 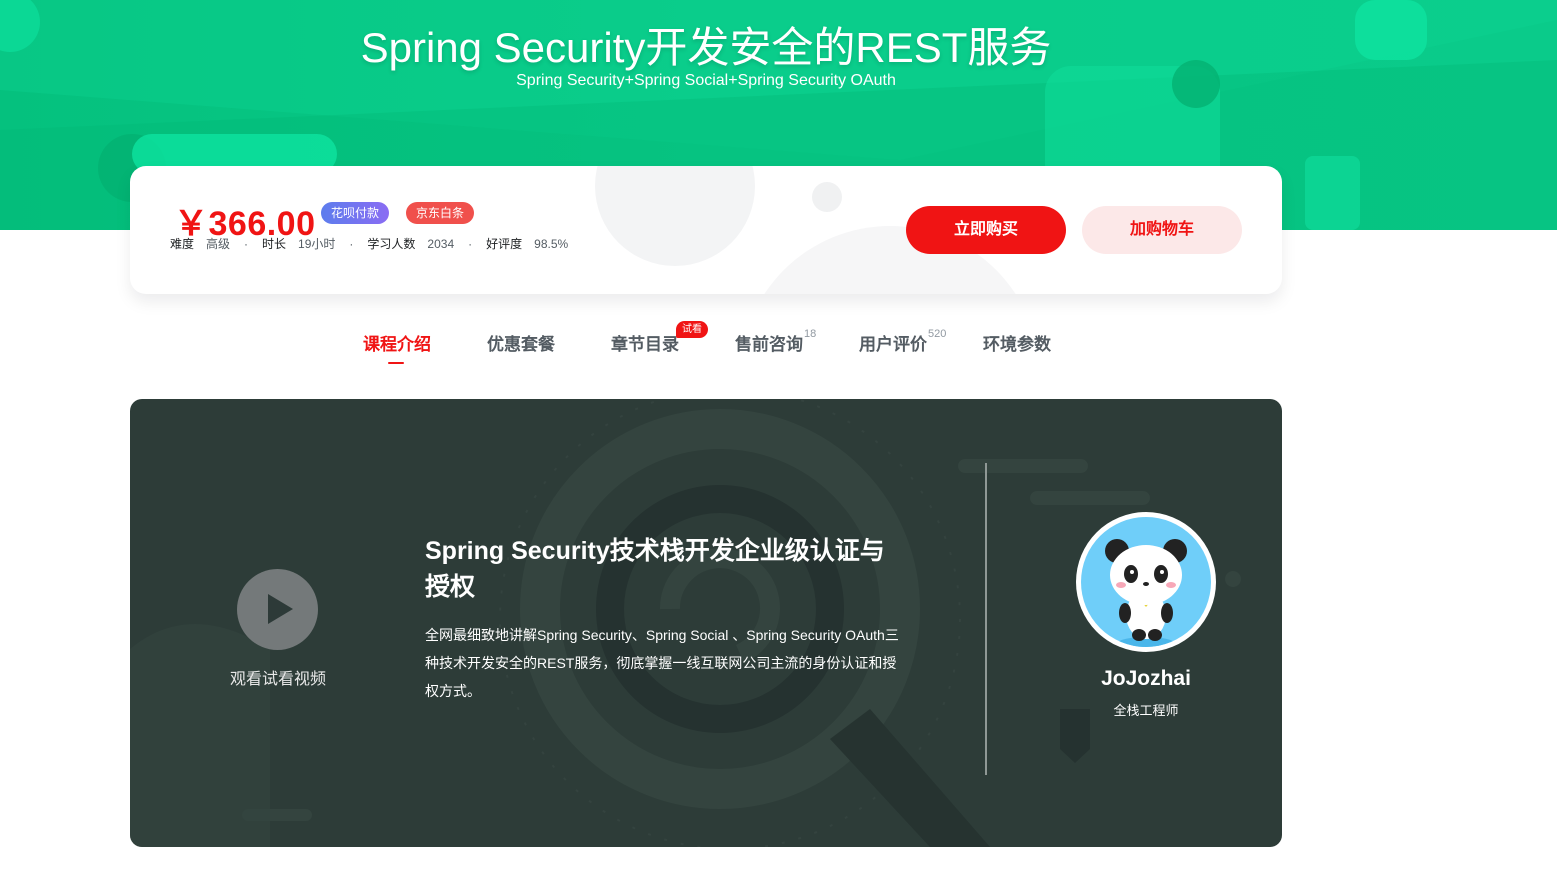 What do you see at coordinates (440, 213) in the screenshot?
I see `jd-baitiao-badge: 京东白条` at bounding box center [440, 213].